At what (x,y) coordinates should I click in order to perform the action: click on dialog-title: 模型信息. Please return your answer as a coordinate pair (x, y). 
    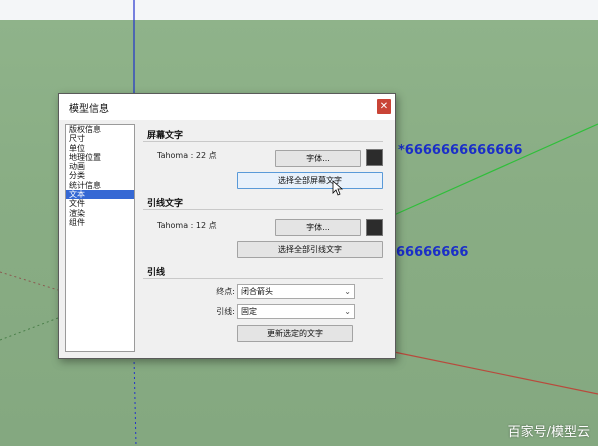
    Looking at the image, I should click on (89, 109).